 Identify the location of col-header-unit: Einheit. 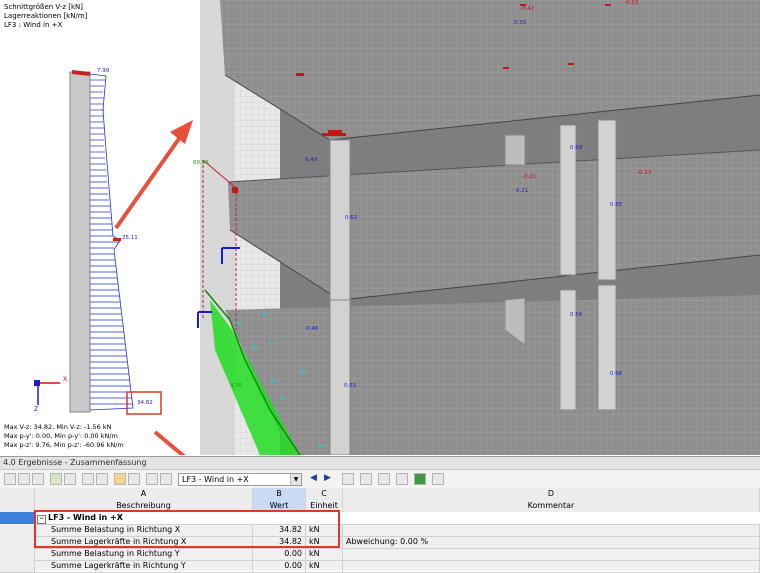
(324, 506).